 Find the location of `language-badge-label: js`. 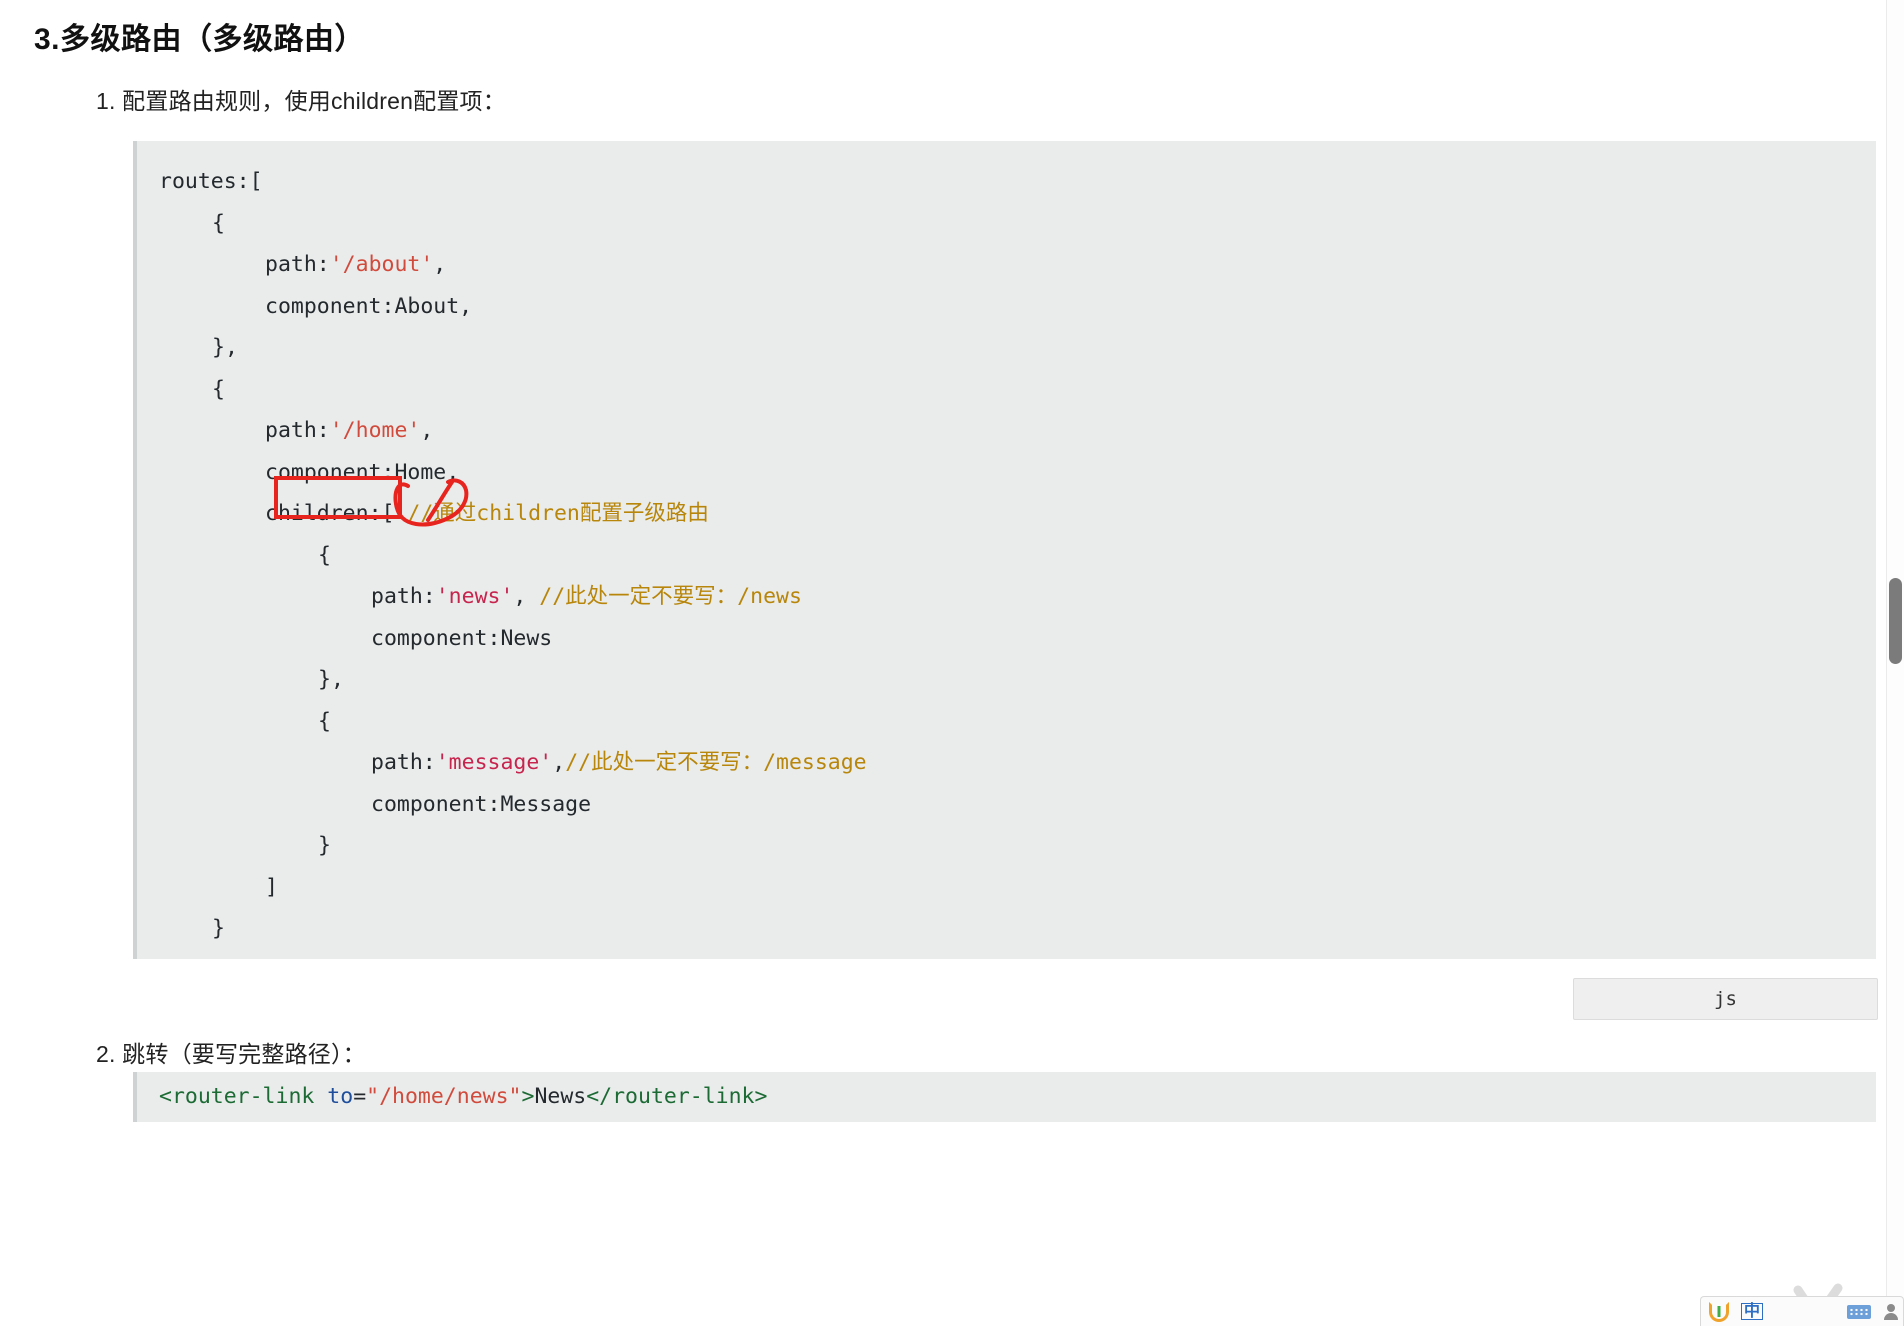

language-badge-label: js is located at coordinates (1725, 999).